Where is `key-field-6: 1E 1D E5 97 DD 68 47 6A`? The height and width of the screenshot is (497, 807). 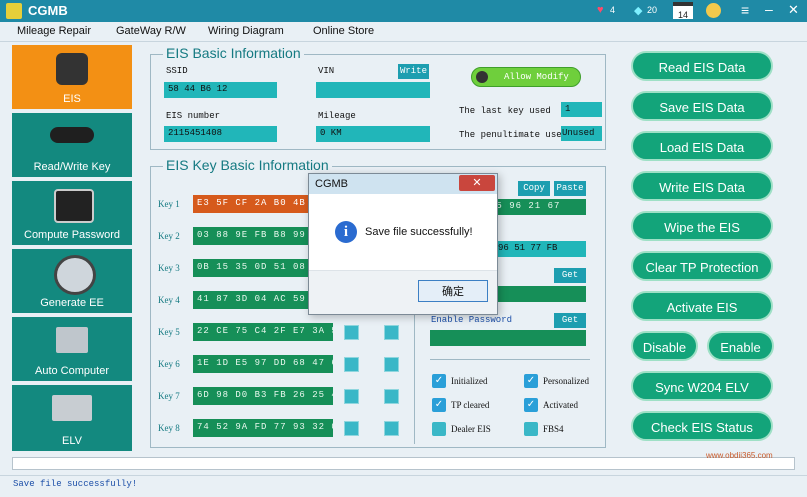 key-field-6: 1E 1D E5 97 DD 68 47 6A is located at coordinates (263, 364).